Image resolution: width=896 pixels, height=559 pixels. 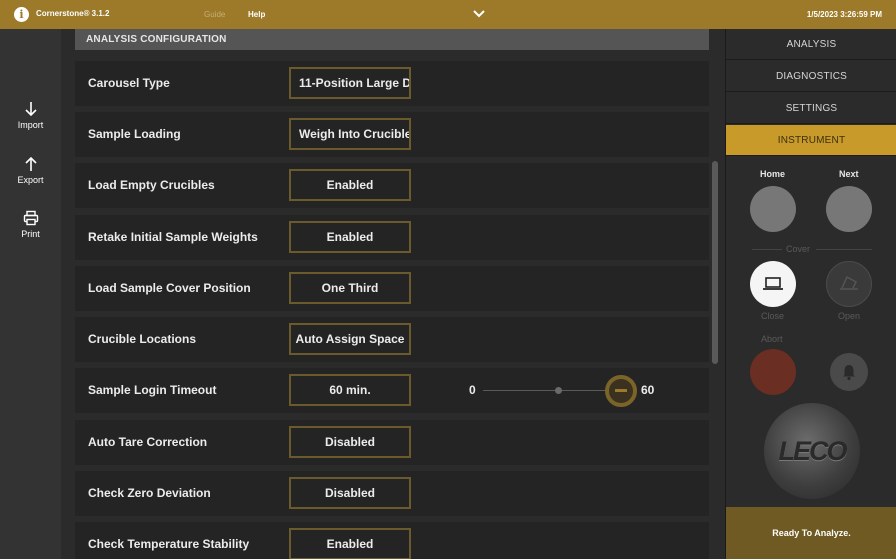 What do you see at coordinates (350, 237) in the screenshot?
I see `retake-initial-sample-weights-toggle: Enabled` at bounding box center [350, 237].